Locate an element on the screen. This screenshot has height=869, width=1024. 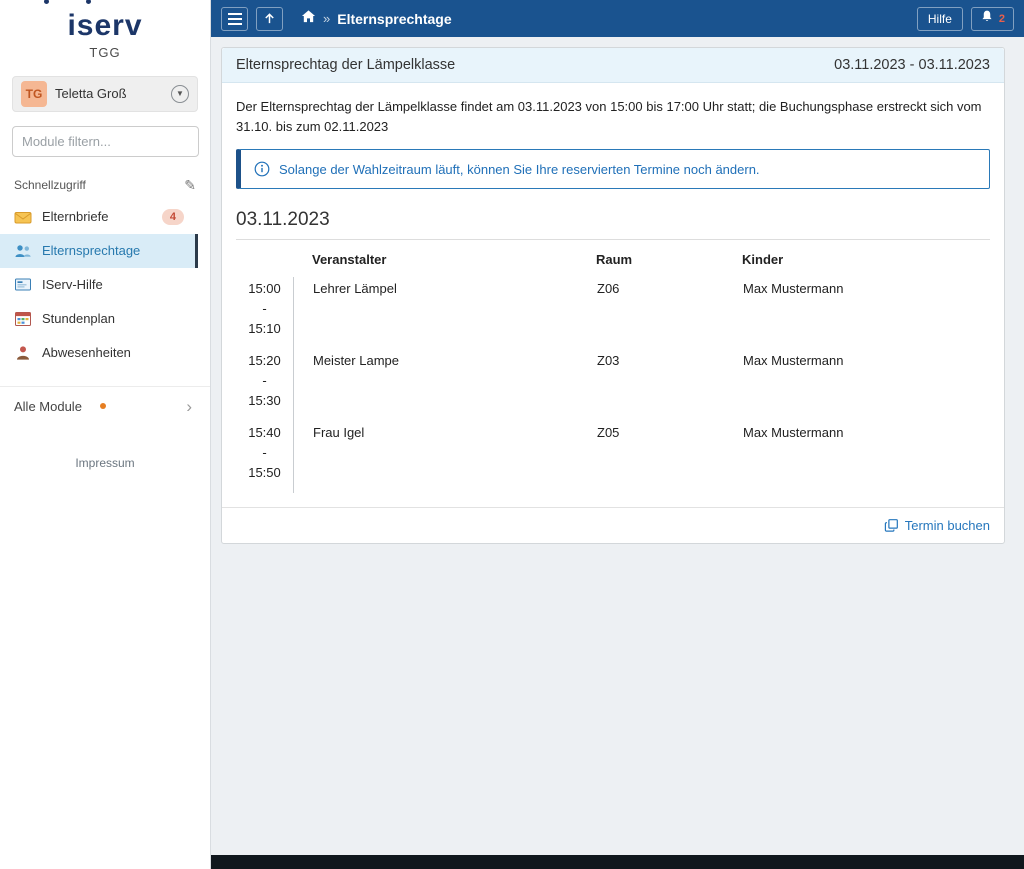
sidebar-item-elternbriefe: Elternbriefe 4 is located at coordinates (99, 217).